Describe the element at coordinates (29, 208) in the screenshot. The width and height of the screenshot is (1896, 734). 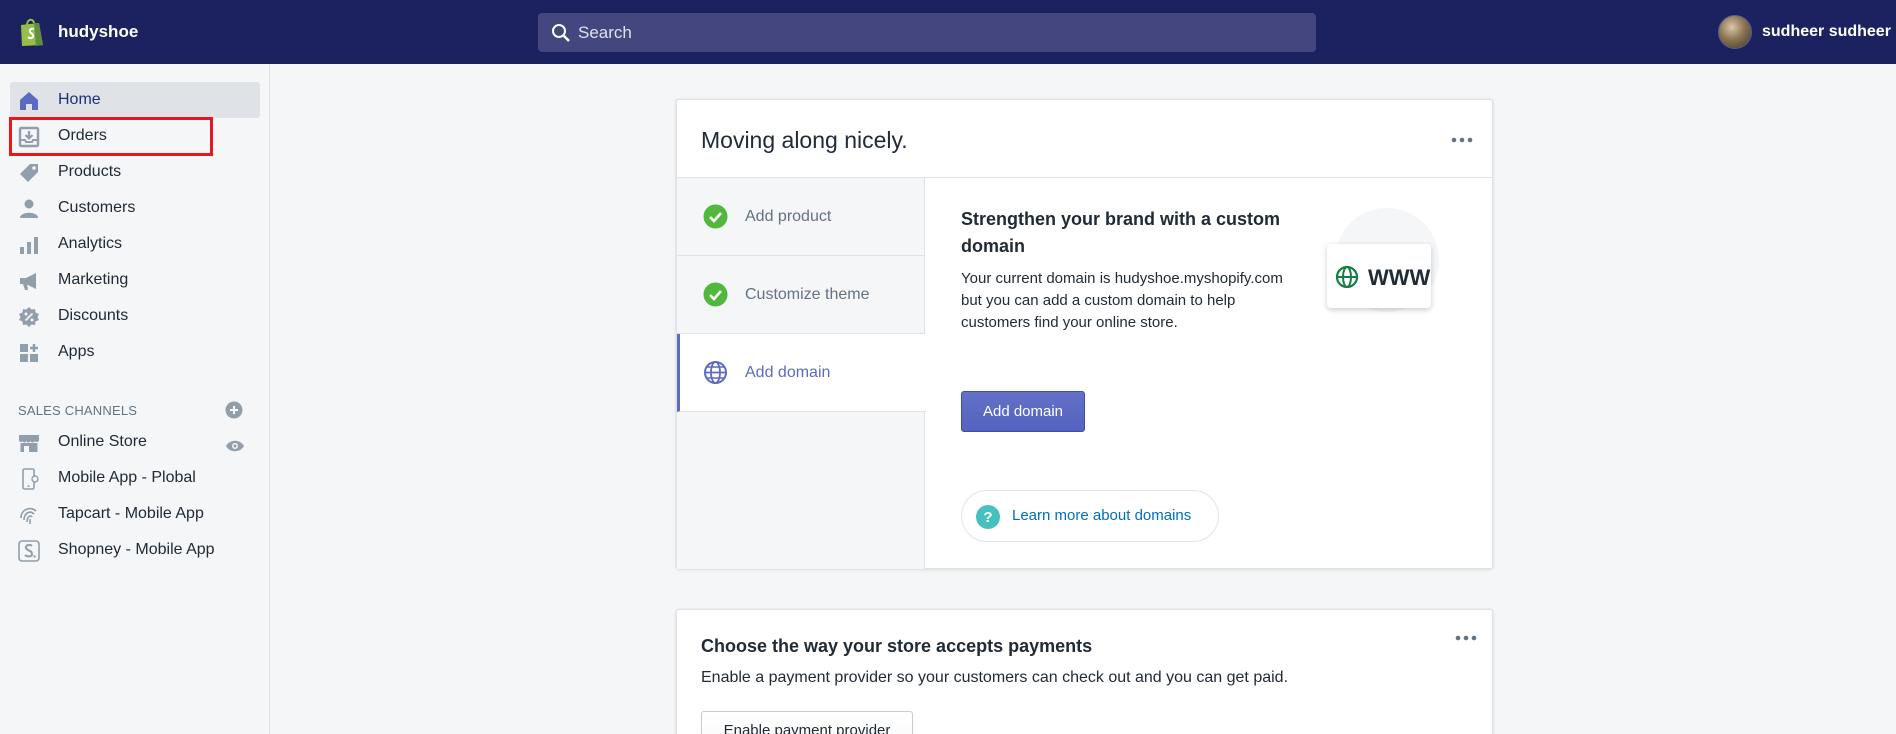
I see `person-icon` at that location.